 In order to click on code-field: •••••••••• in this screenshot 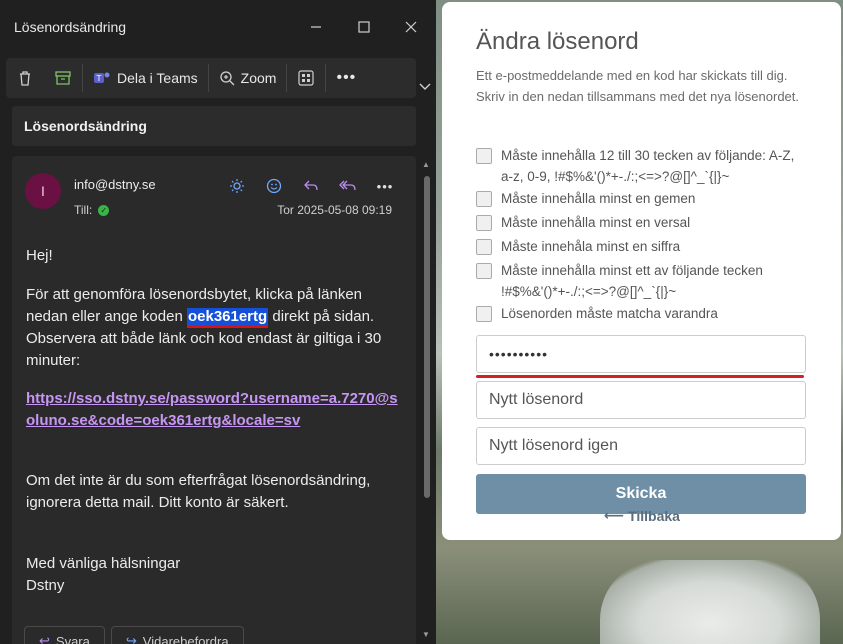, I will do `click(641, 354)`.